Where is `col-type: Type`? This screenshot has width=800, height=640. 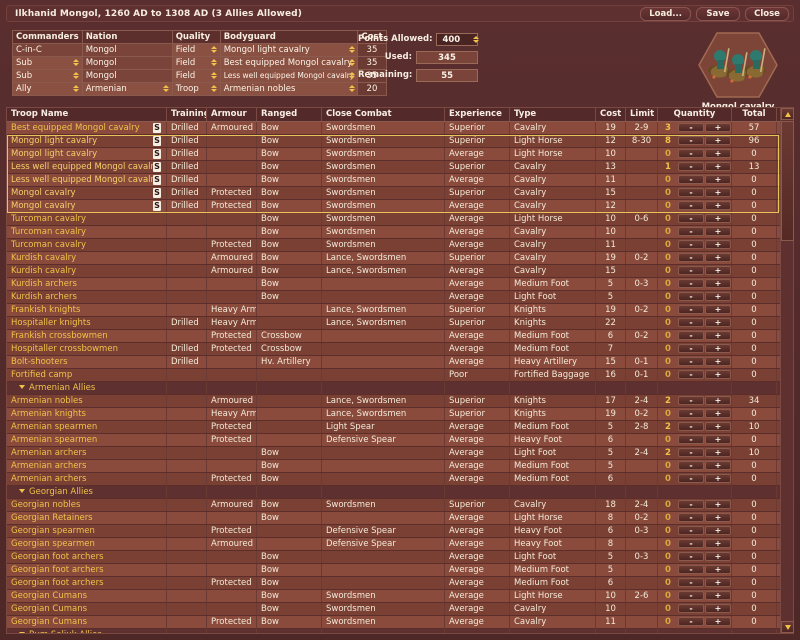 col-type: Type is located at coordinates (553, 114).